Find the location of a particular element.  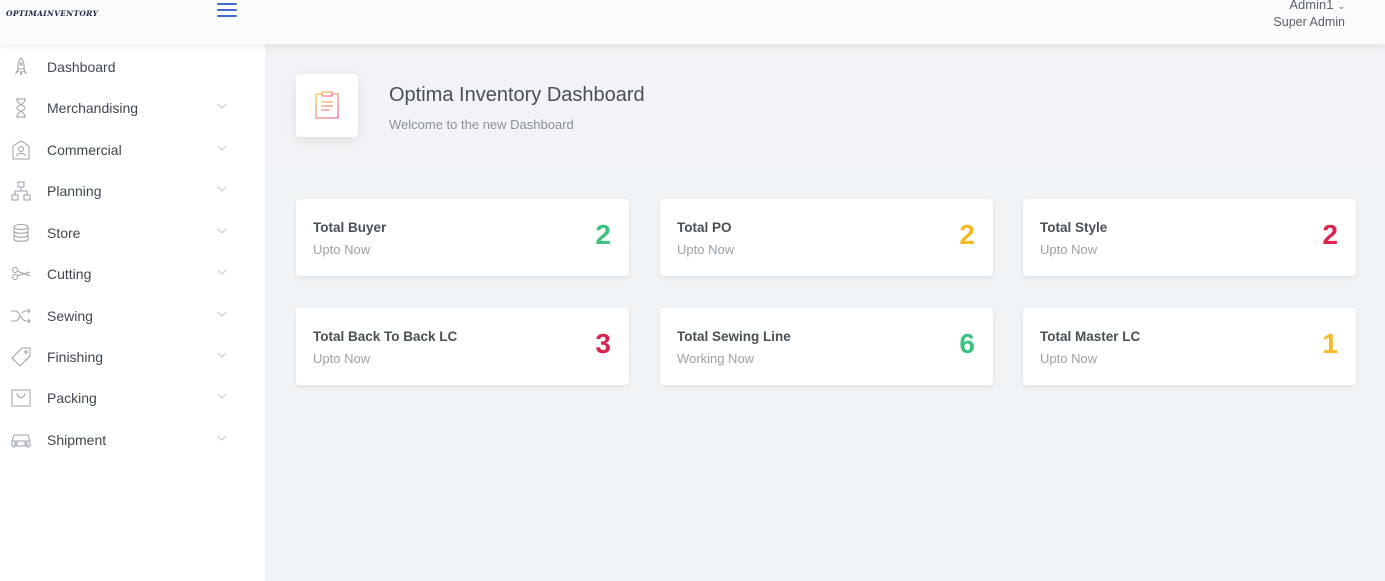

sidebar-item-label: Planning is located at coordinates (74, 191).